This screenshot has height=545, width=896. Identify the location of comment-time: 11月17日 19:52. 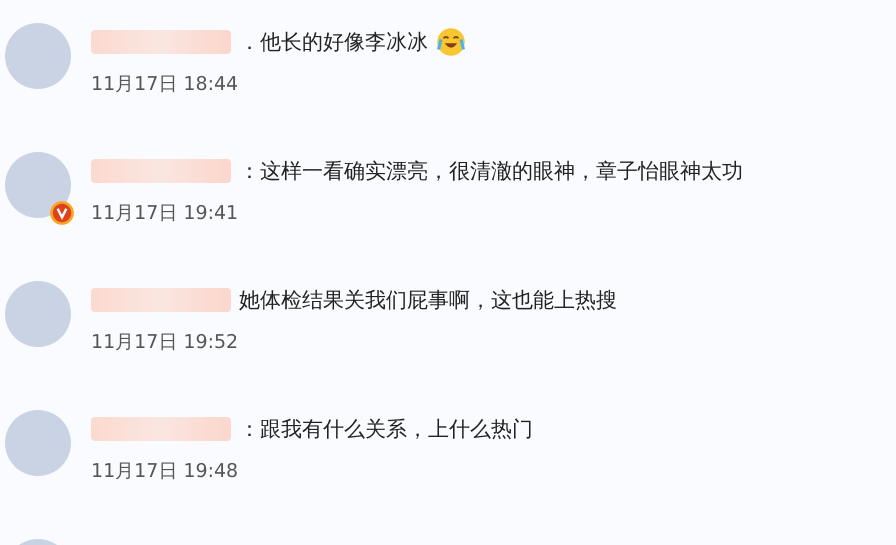
(165, 342).